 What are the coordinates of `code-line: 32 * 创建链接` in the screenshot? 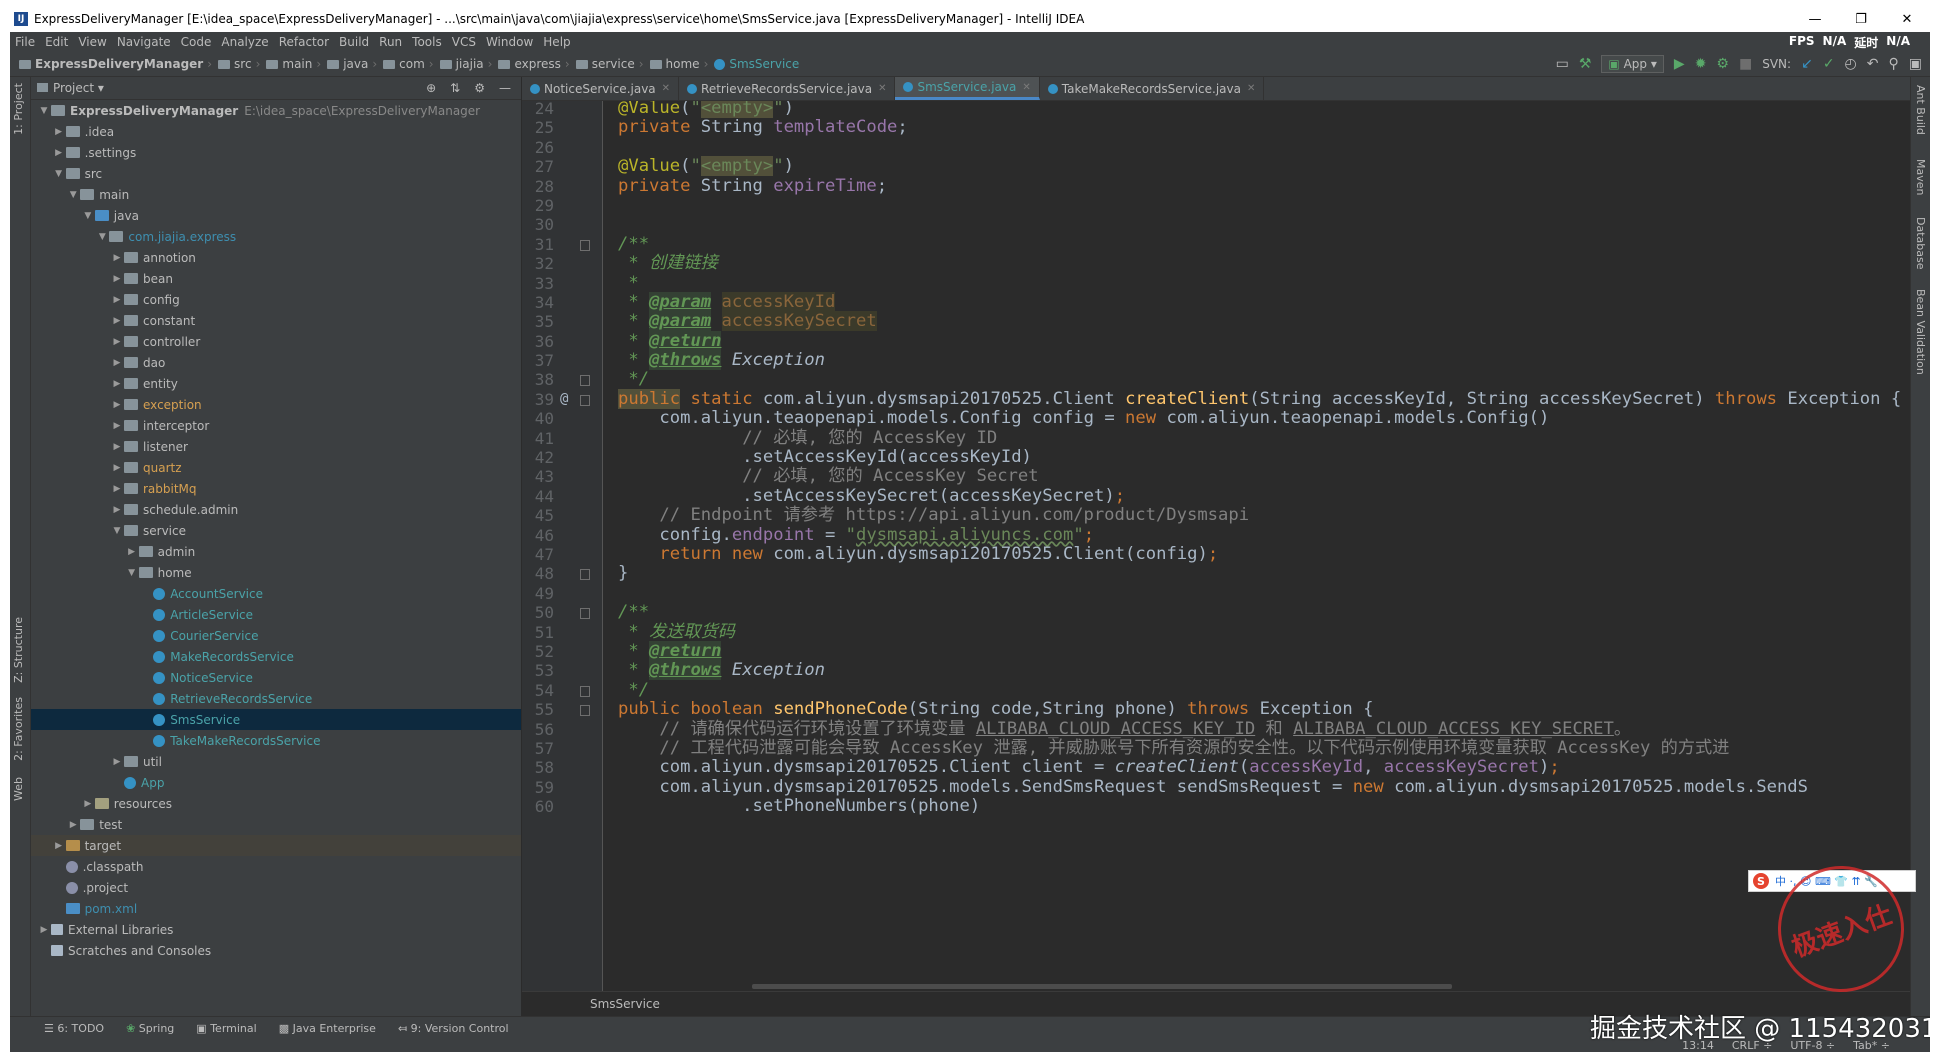 It's located at (1216, 263).